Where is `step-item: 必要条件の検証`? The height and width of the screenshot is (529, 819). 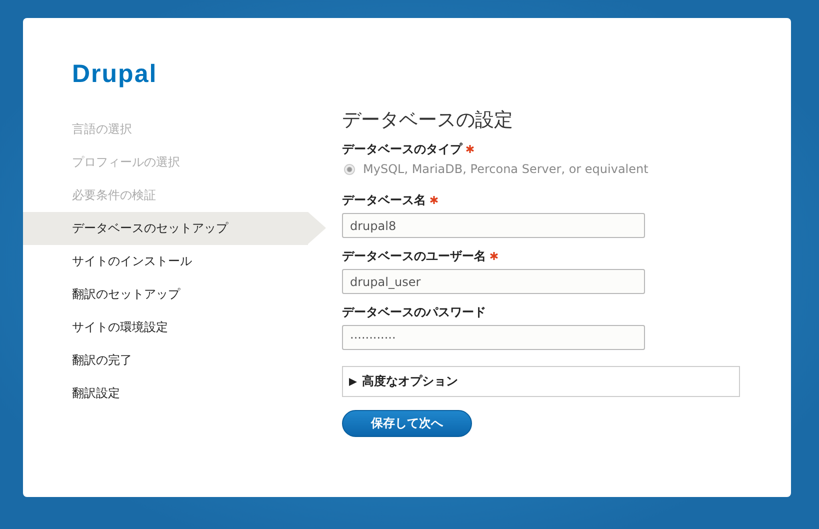 step-item: 必要条件の検証 is located at coordinates (114, 195).